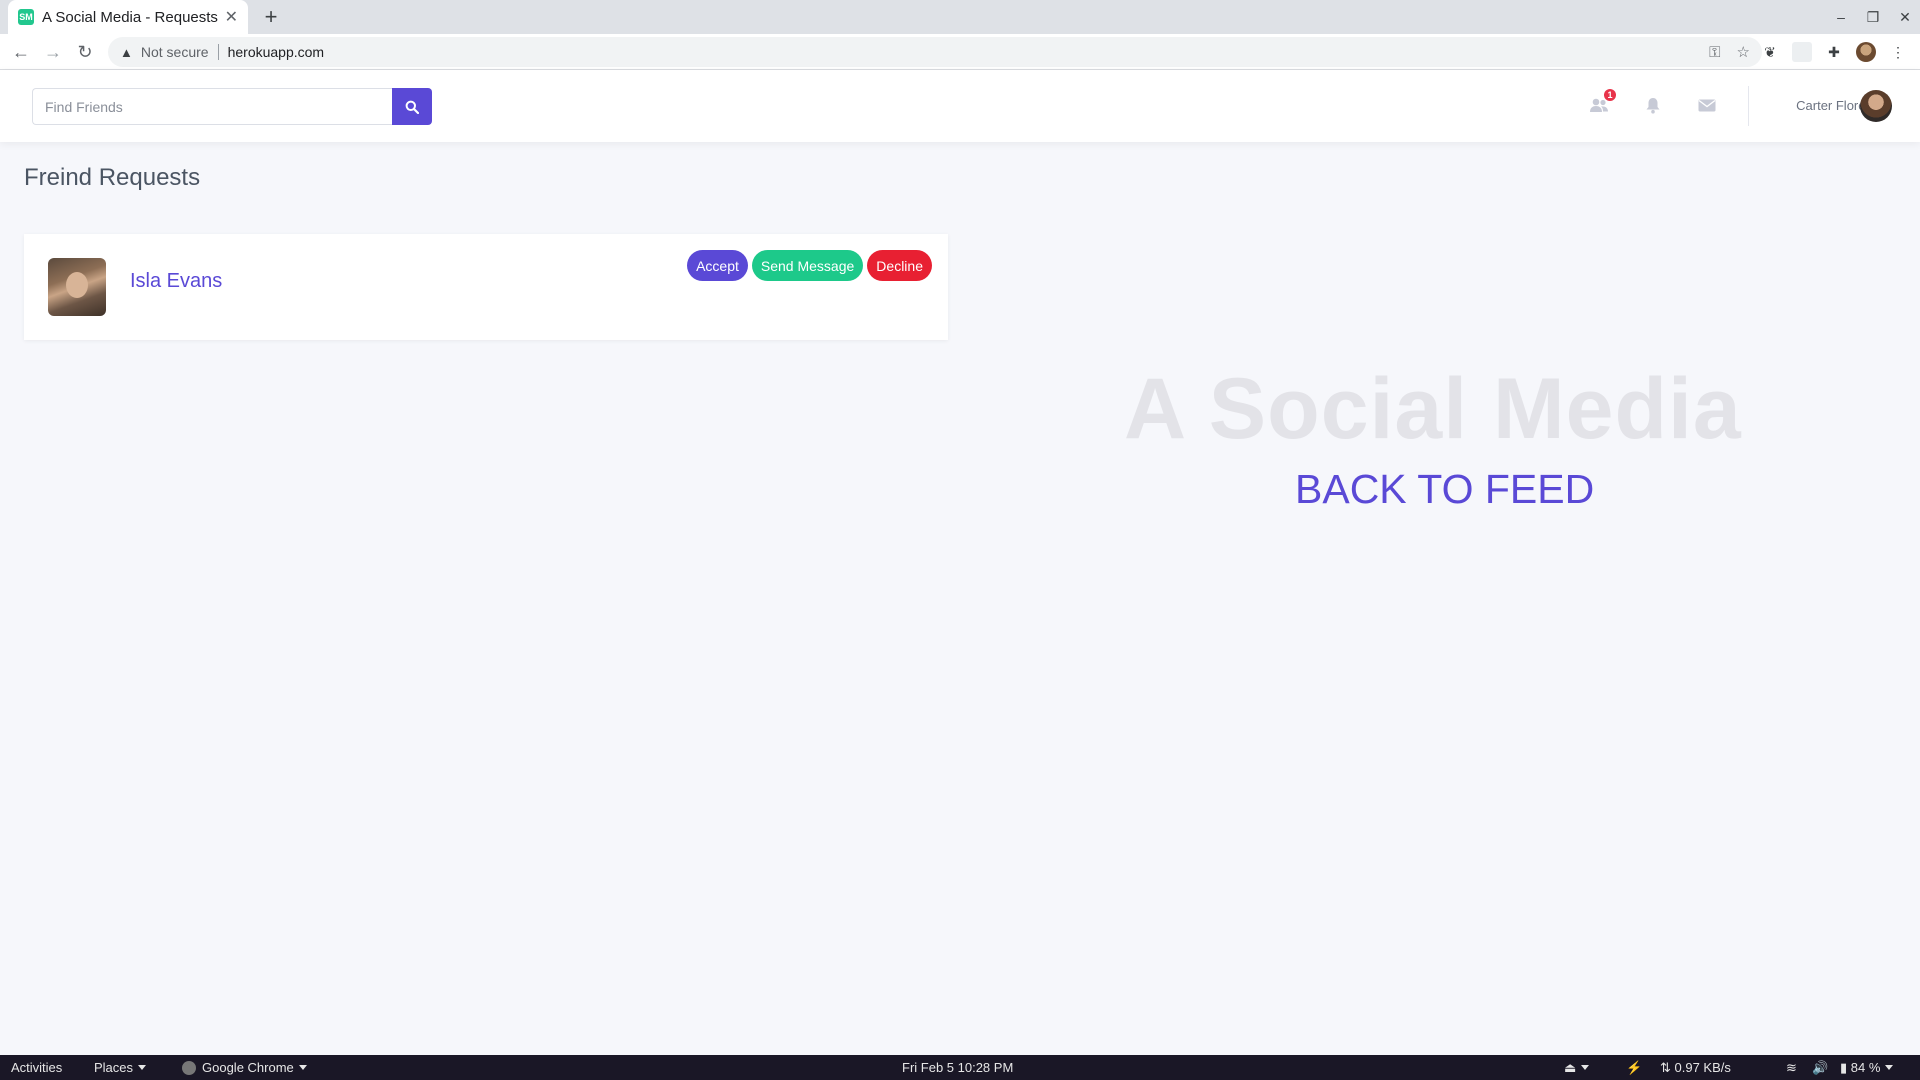 Image resolution: width=1920 pixels, height=1080 pixels. Describe the element at coordinates (271, 17) in the screenshot. I see `new-tab-icon: +` at that location.